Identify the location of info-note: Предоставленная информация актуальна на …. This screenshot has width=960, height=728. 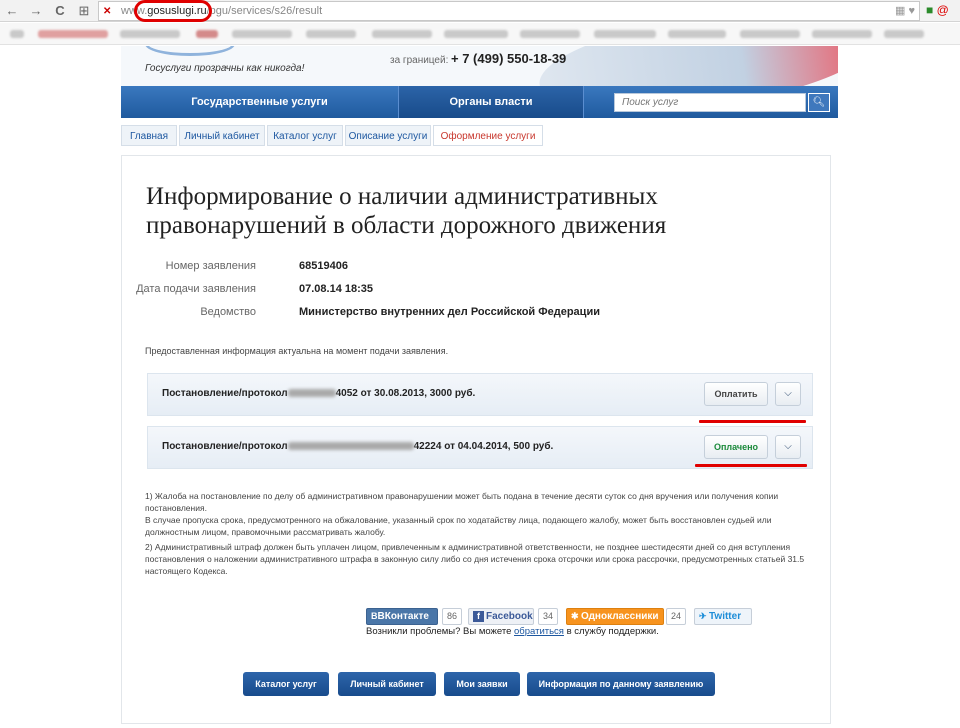
(297, 351).